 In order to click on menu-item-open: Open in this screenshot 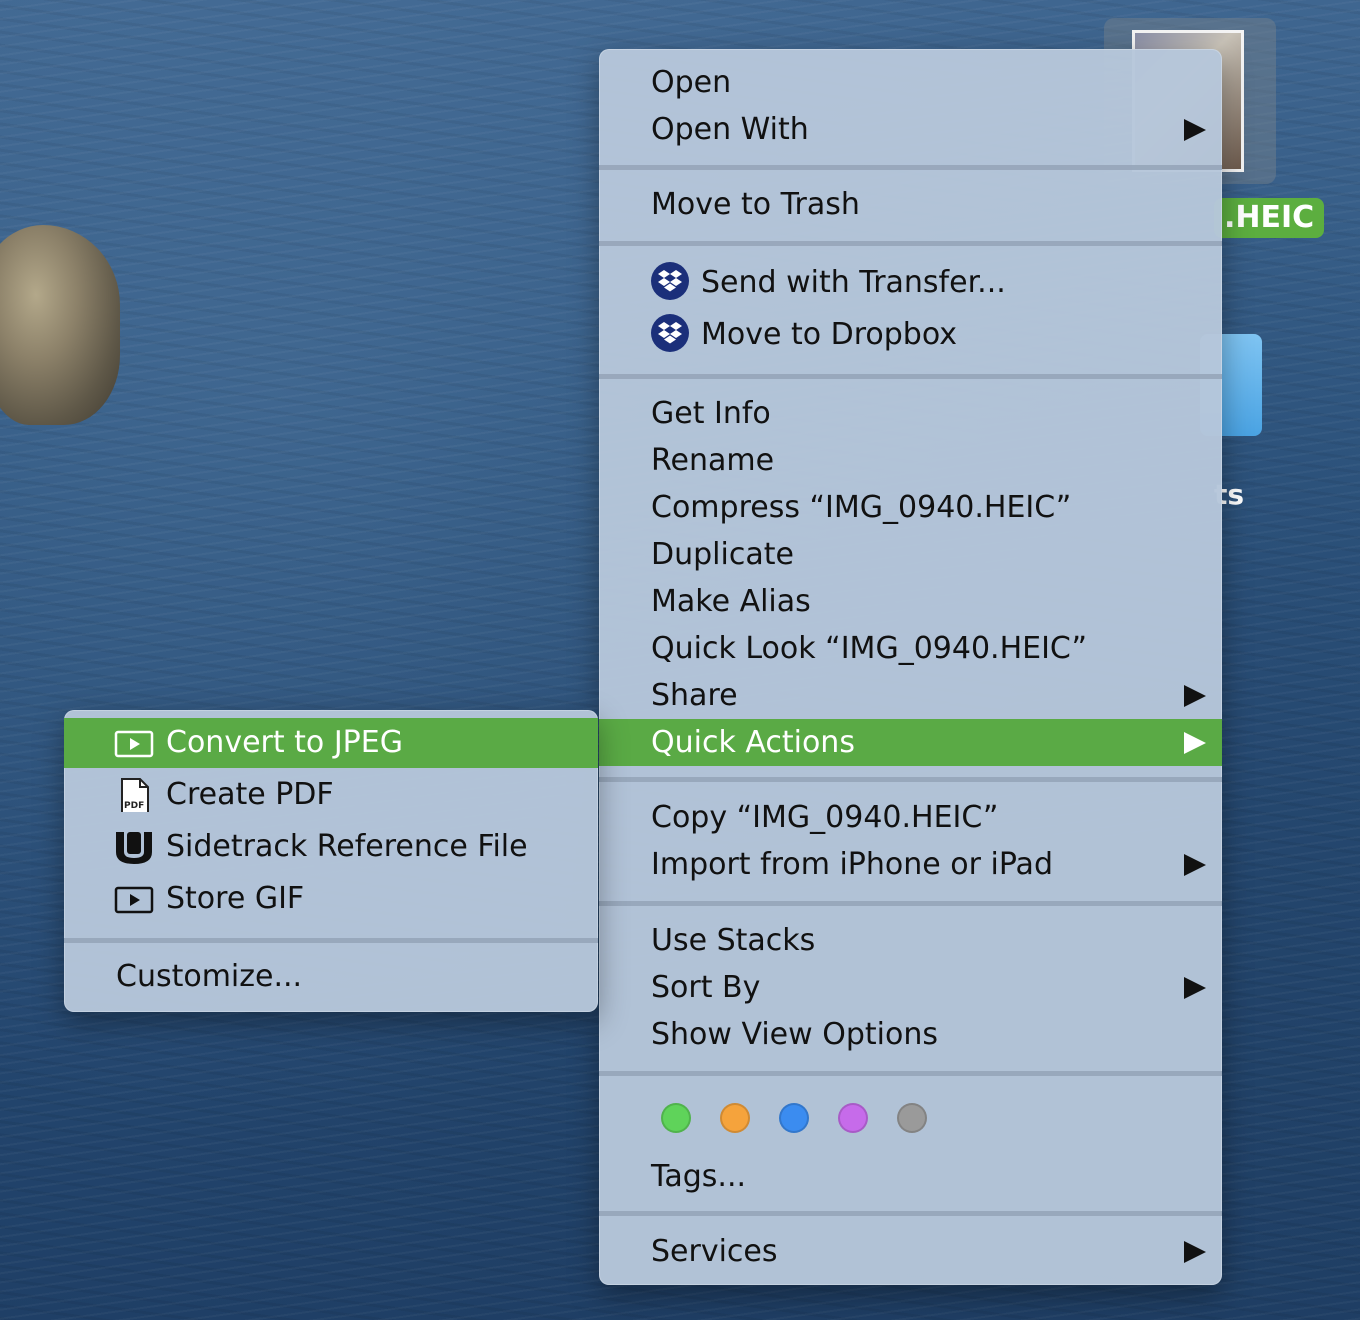, I will do `click(910, 82)`.